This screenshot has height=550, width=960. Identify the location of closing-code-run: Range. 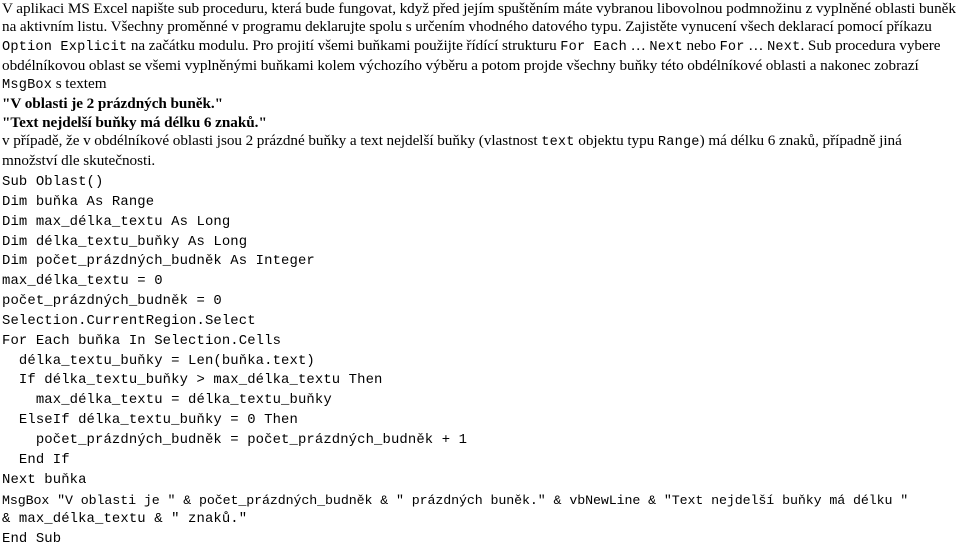
(678, 143).